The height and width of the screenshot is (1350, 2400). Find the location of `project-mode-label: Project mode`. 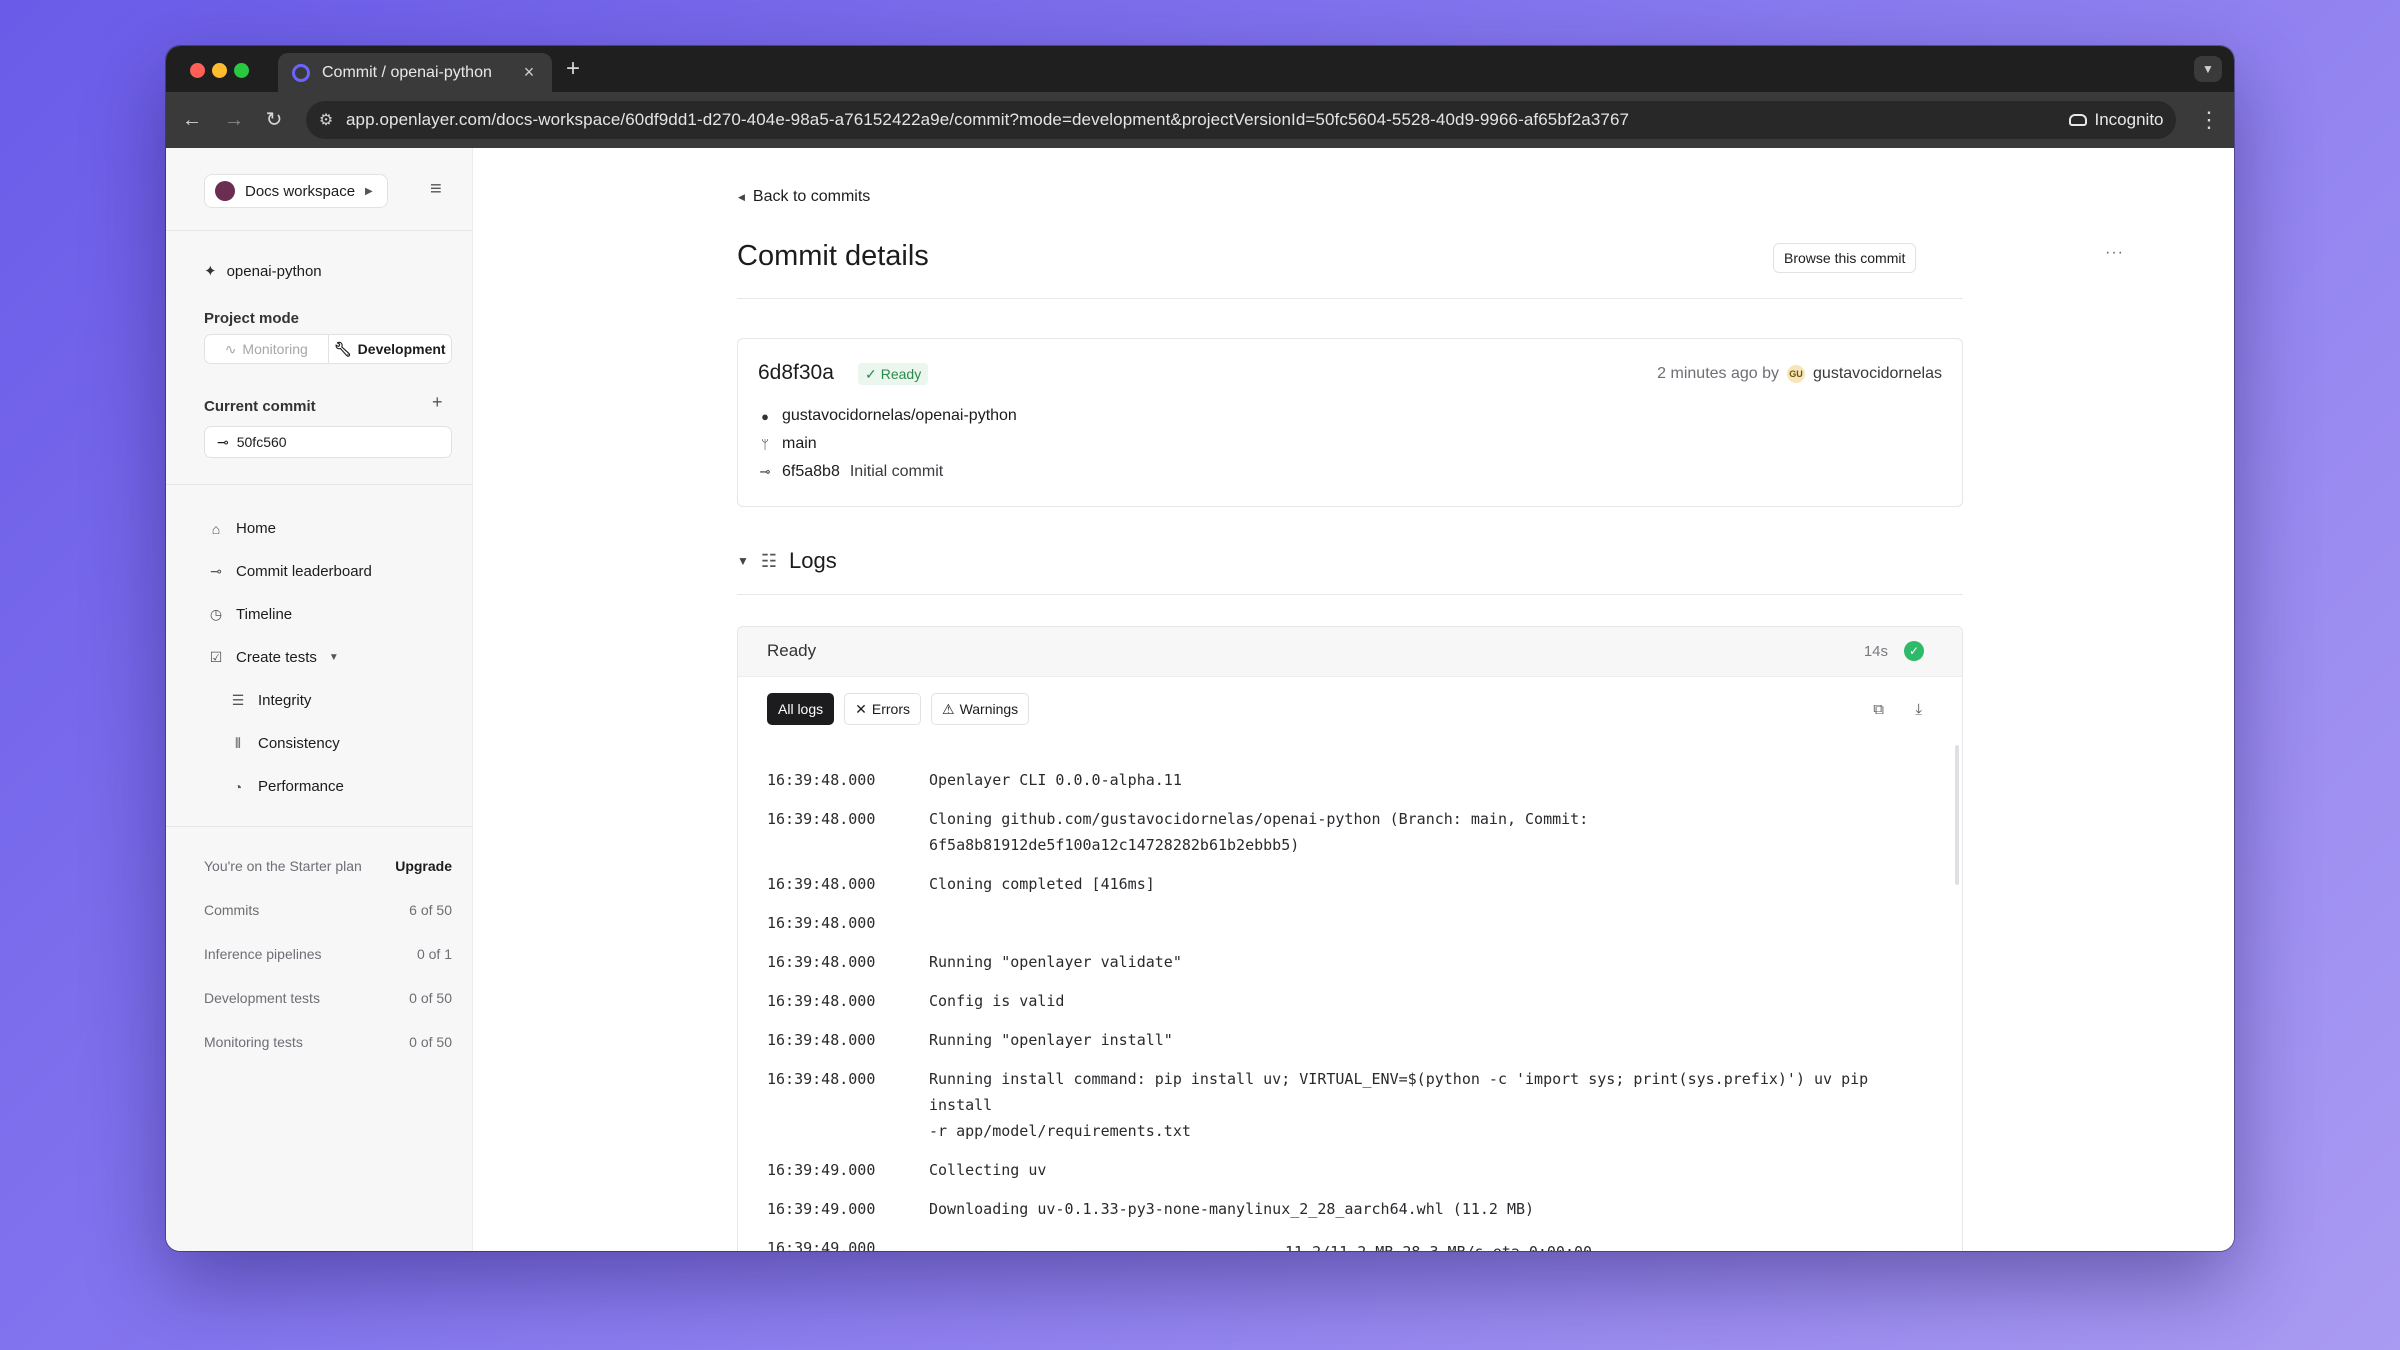

project-mode-label: Project mode is located at coordinates (252, 318).